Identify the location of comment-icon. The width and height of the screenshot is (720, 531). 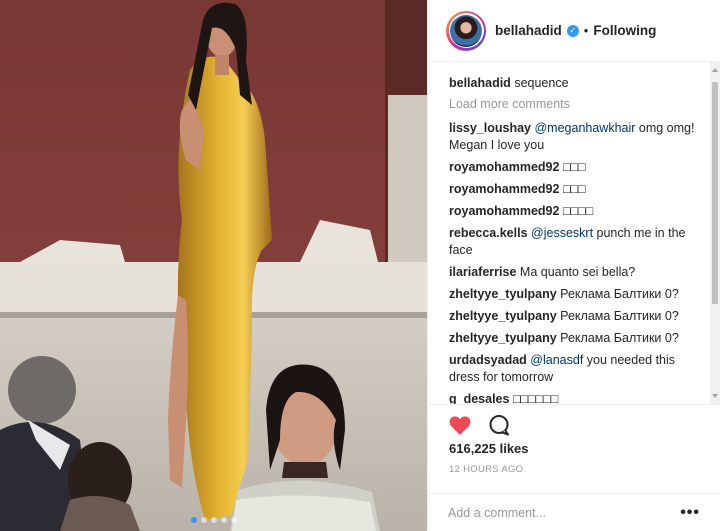
(499, 424).